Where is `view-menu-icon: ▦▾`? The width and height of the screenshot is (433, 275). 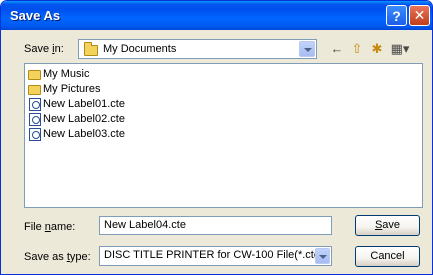
view-menu-icon: ▦▾ is located at coordinates (400, 49).